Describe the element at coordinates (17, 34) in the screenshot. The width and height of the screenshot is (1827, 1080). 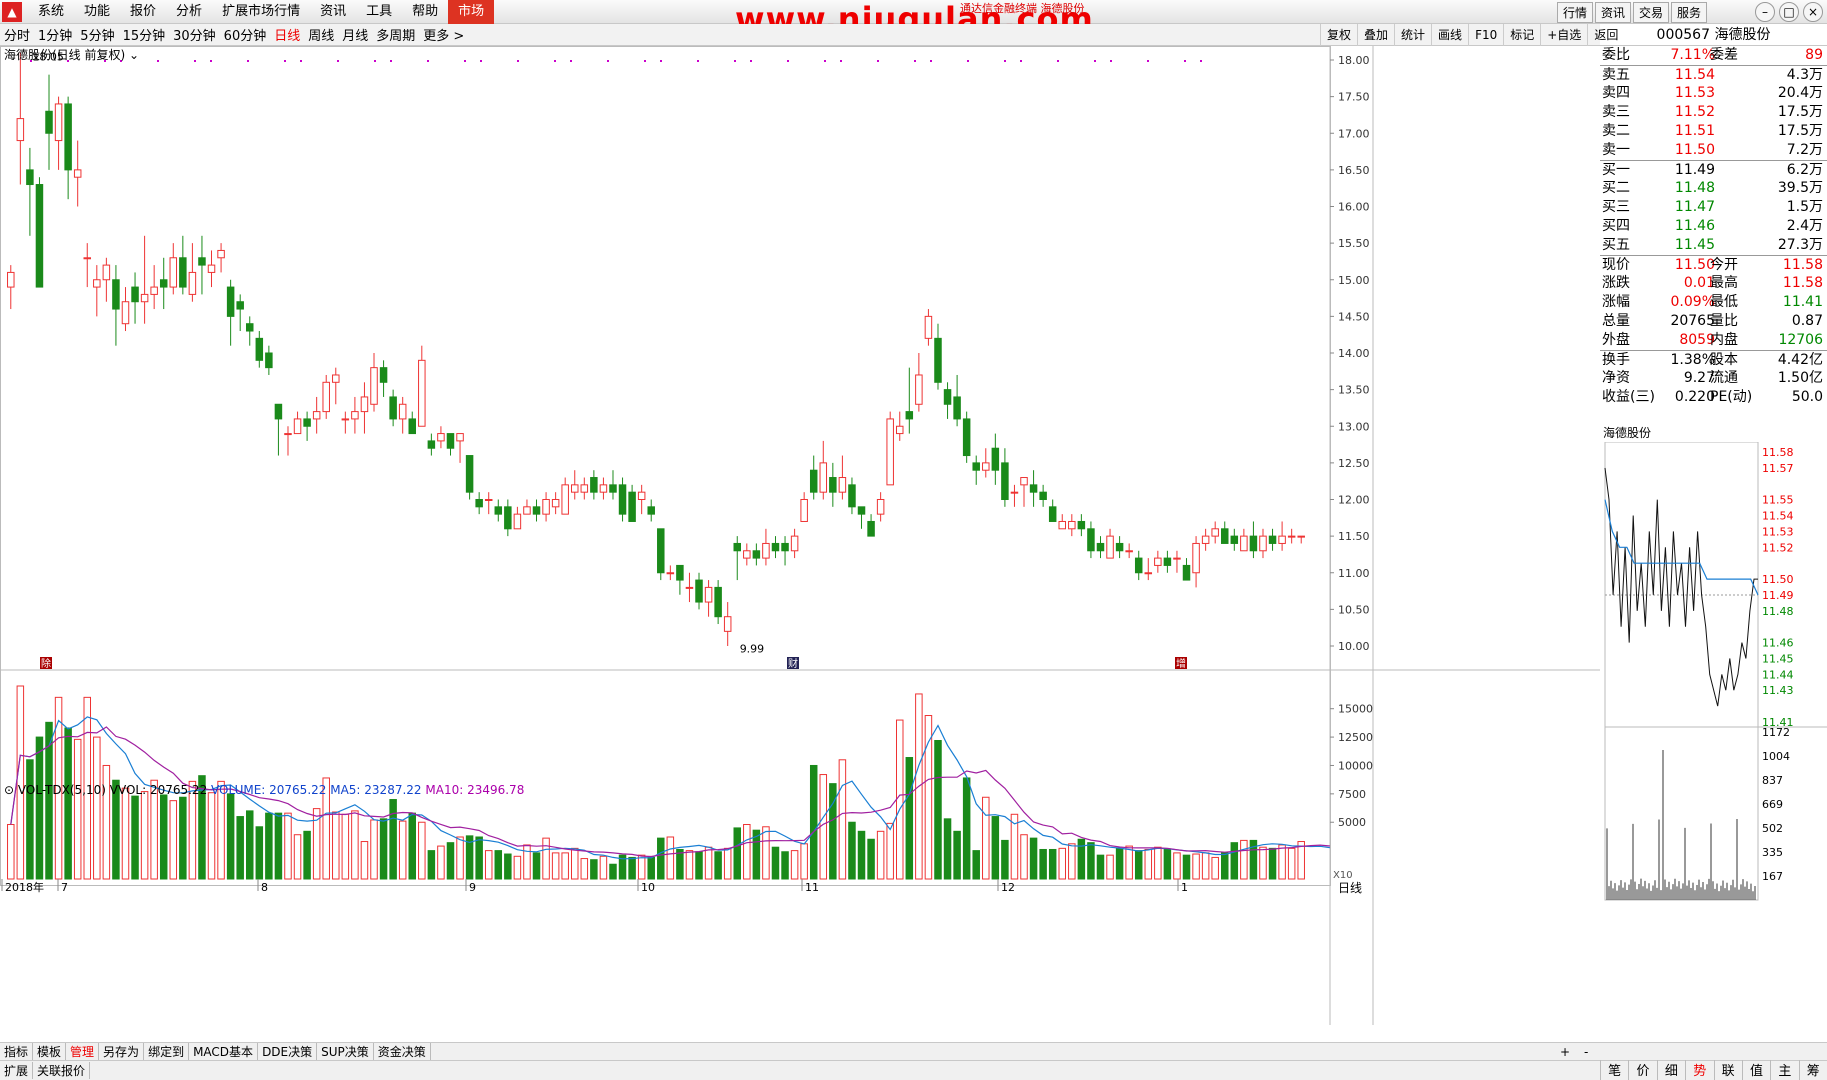
I see `period-tab: 分时` at that location.